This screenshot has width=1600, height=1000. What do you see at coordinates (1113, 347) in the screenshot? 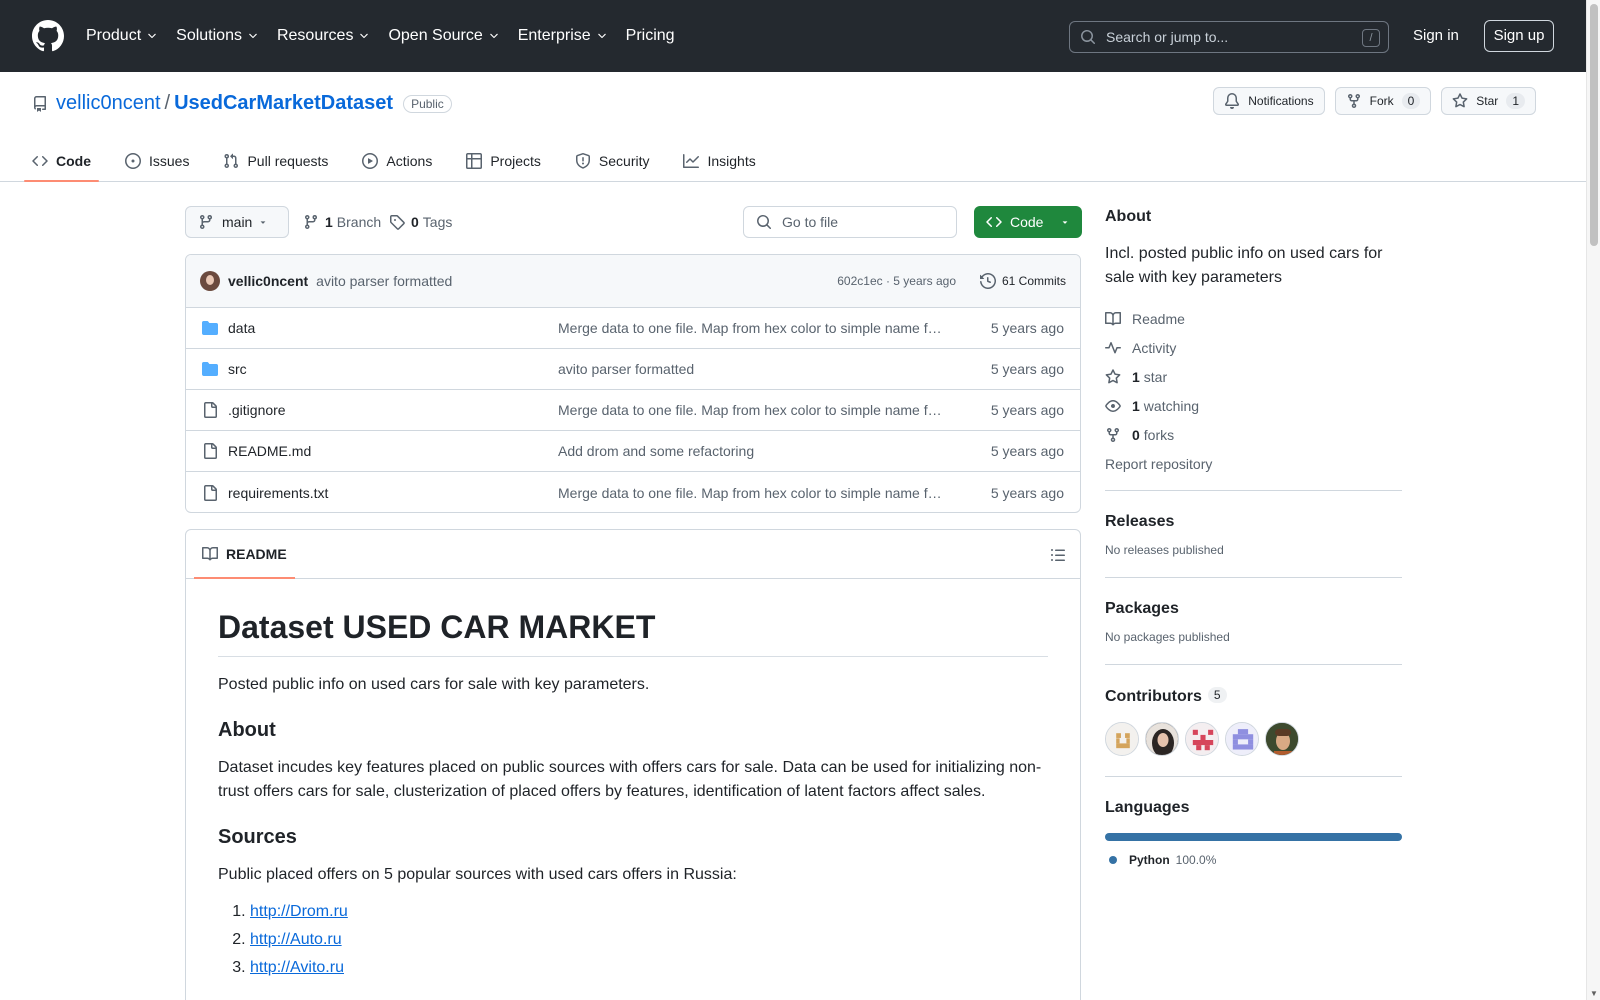
I see `pulse-icon` at bounding box center [1113, 347].